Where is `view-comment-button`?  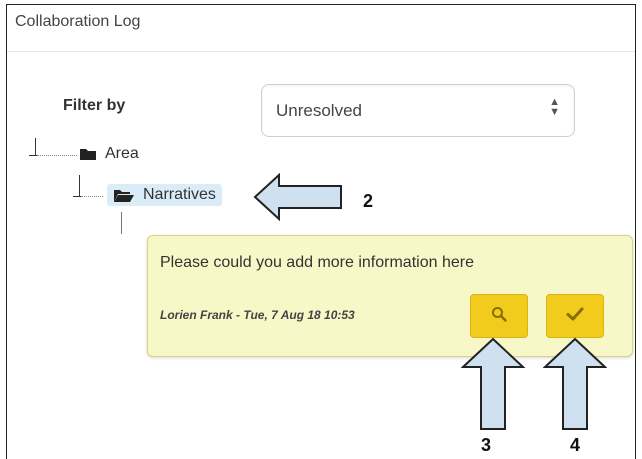 view-comment-button is located at coordinates (499, 316).